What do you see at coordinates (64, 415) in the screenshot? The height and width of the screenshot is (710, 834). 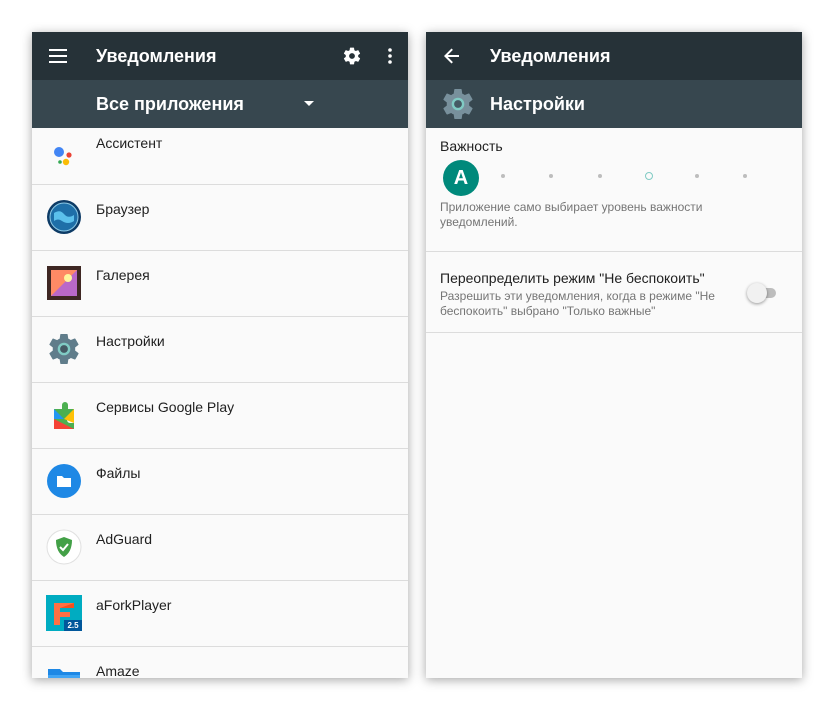 I see `google-play-services-icon` at bounding box center [64, 415].